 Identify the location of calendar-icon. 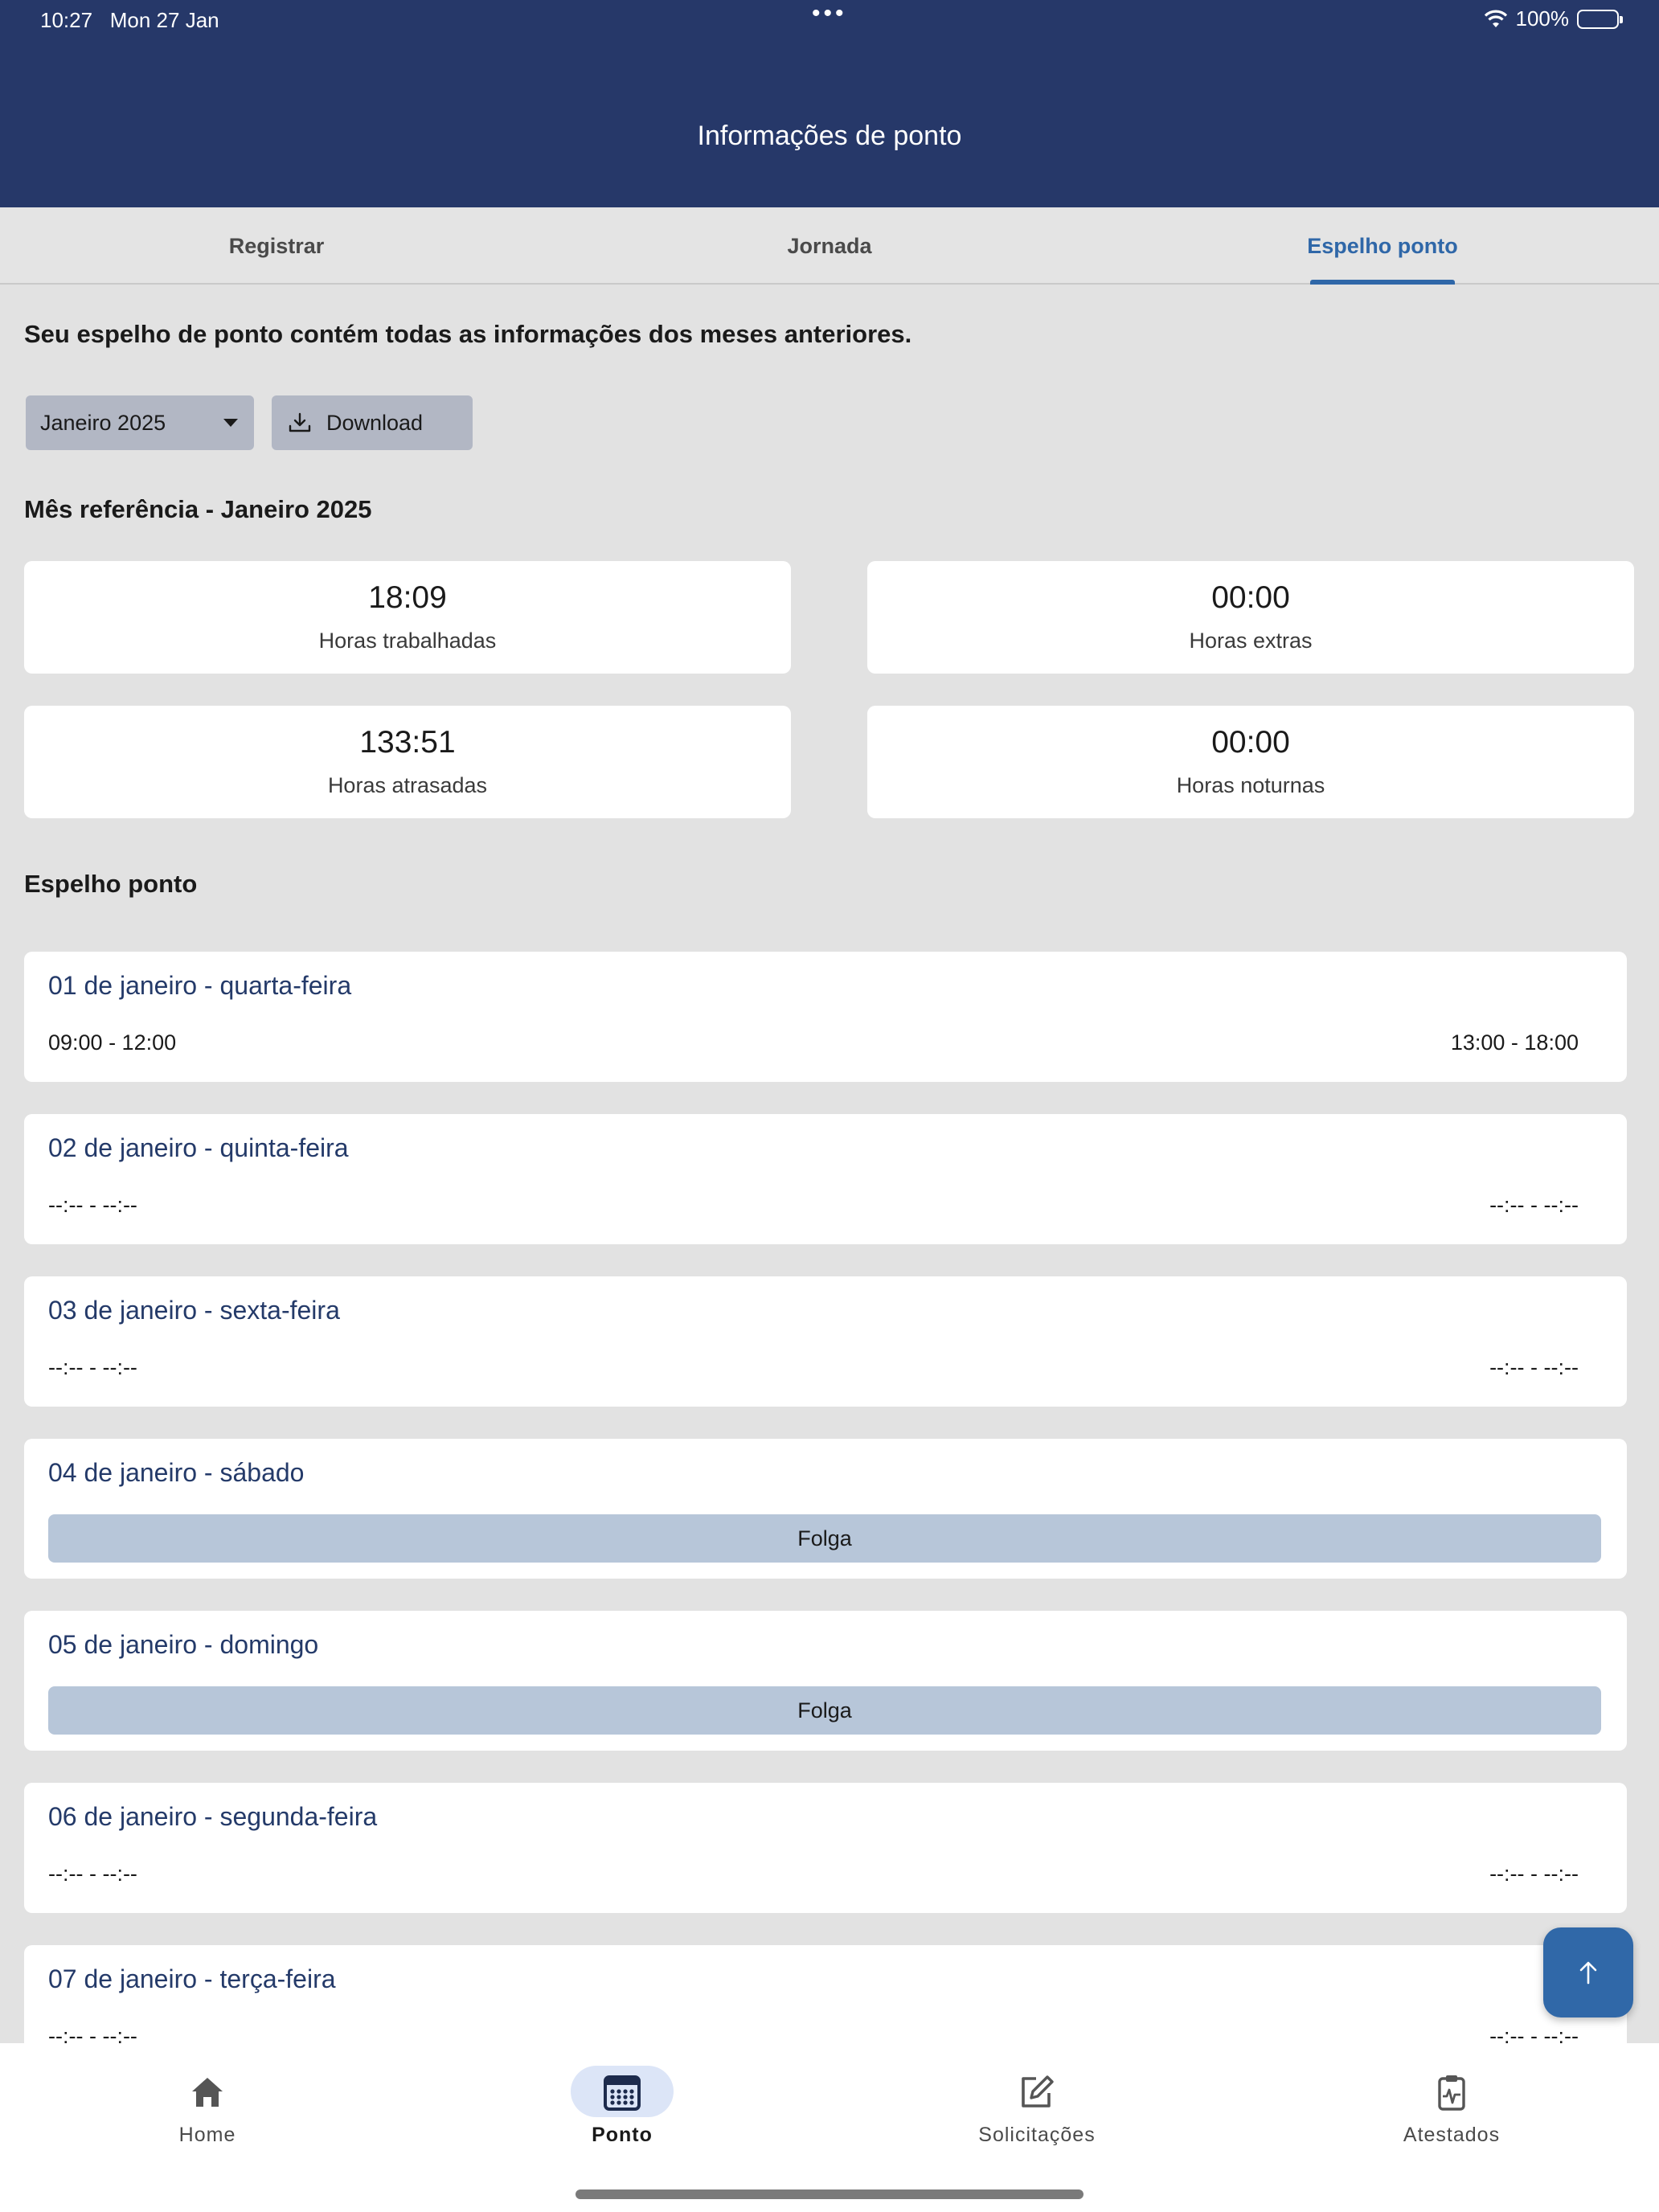
(622, 2093).